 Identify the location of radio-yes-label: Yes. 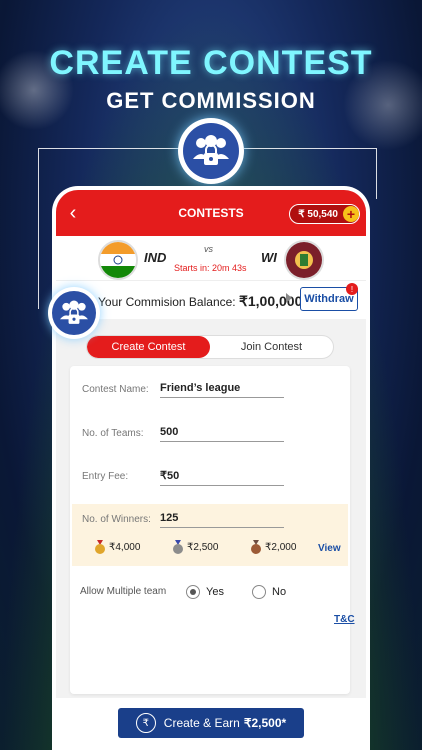
(215, 592).